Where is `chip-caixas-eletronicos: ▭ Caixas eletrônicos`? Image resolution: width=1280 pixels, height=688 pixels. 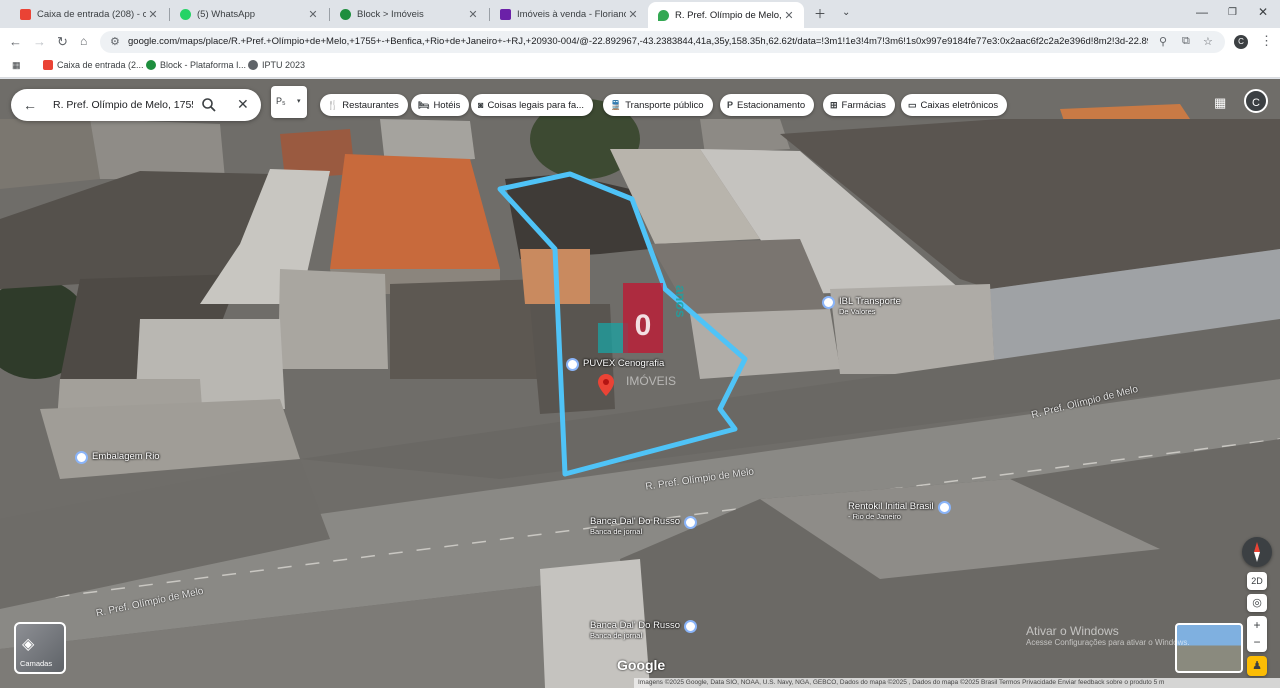
chip-caixas-eletronicos: ▭ Caixas eletrônicos is located at coordinates (954, 105).